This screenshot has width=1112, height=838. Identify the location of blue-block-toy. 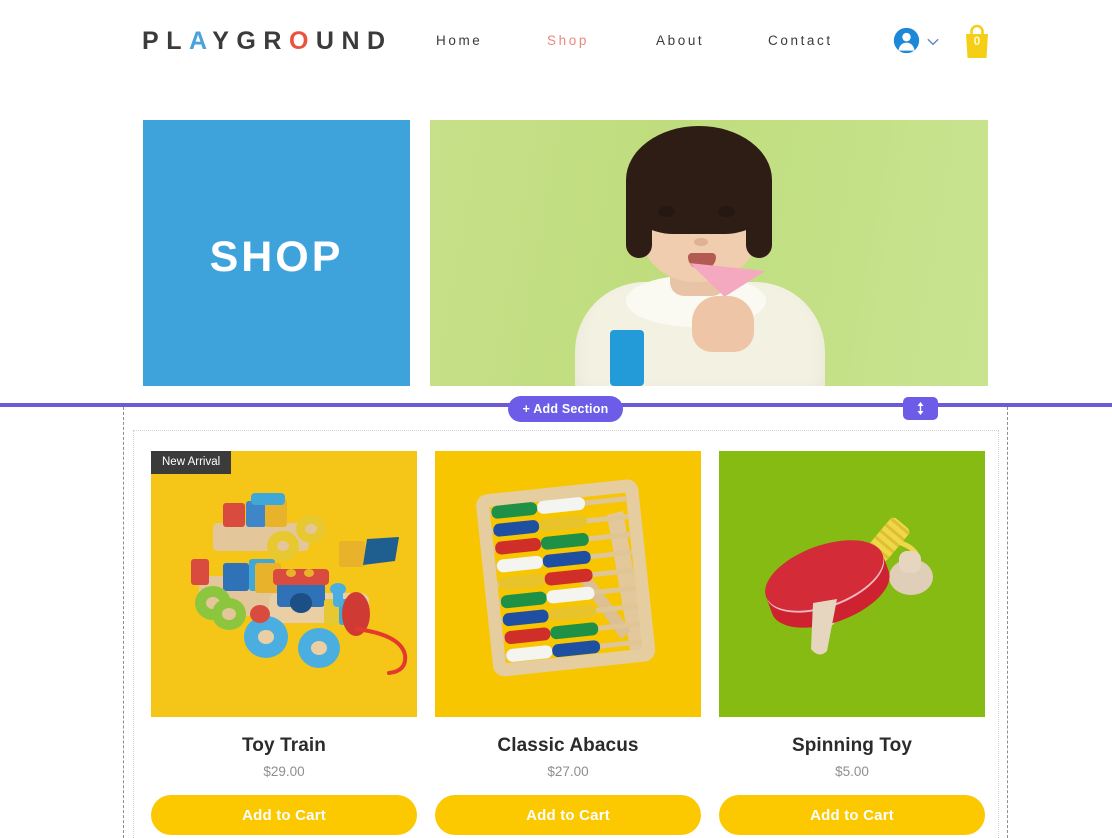
(627, 358).